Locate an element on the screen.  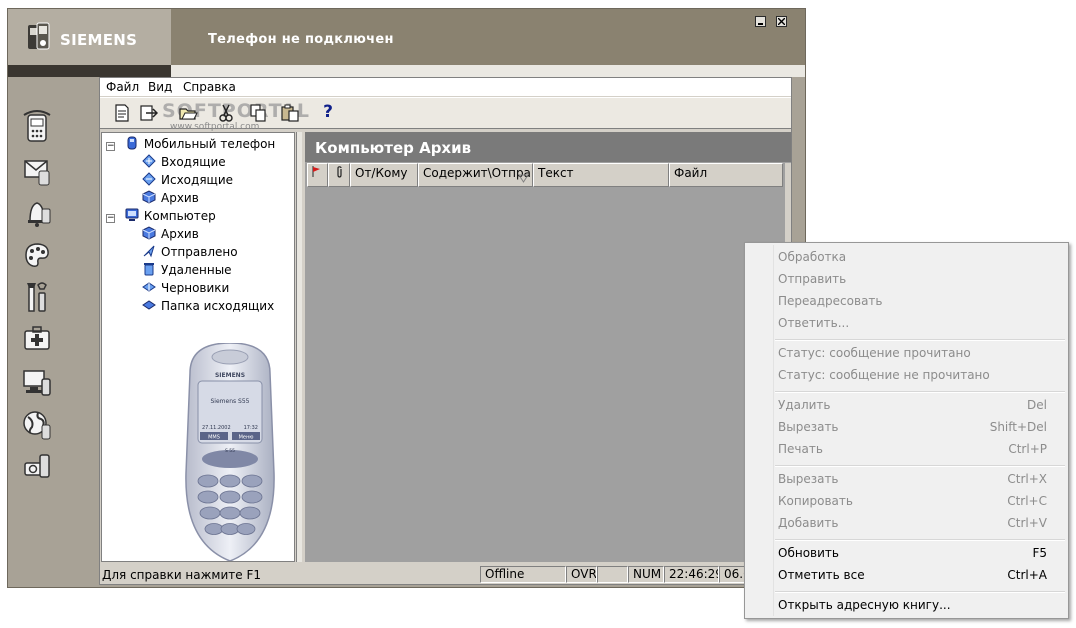
send-receive-icon is located at coordinates (148, 113).